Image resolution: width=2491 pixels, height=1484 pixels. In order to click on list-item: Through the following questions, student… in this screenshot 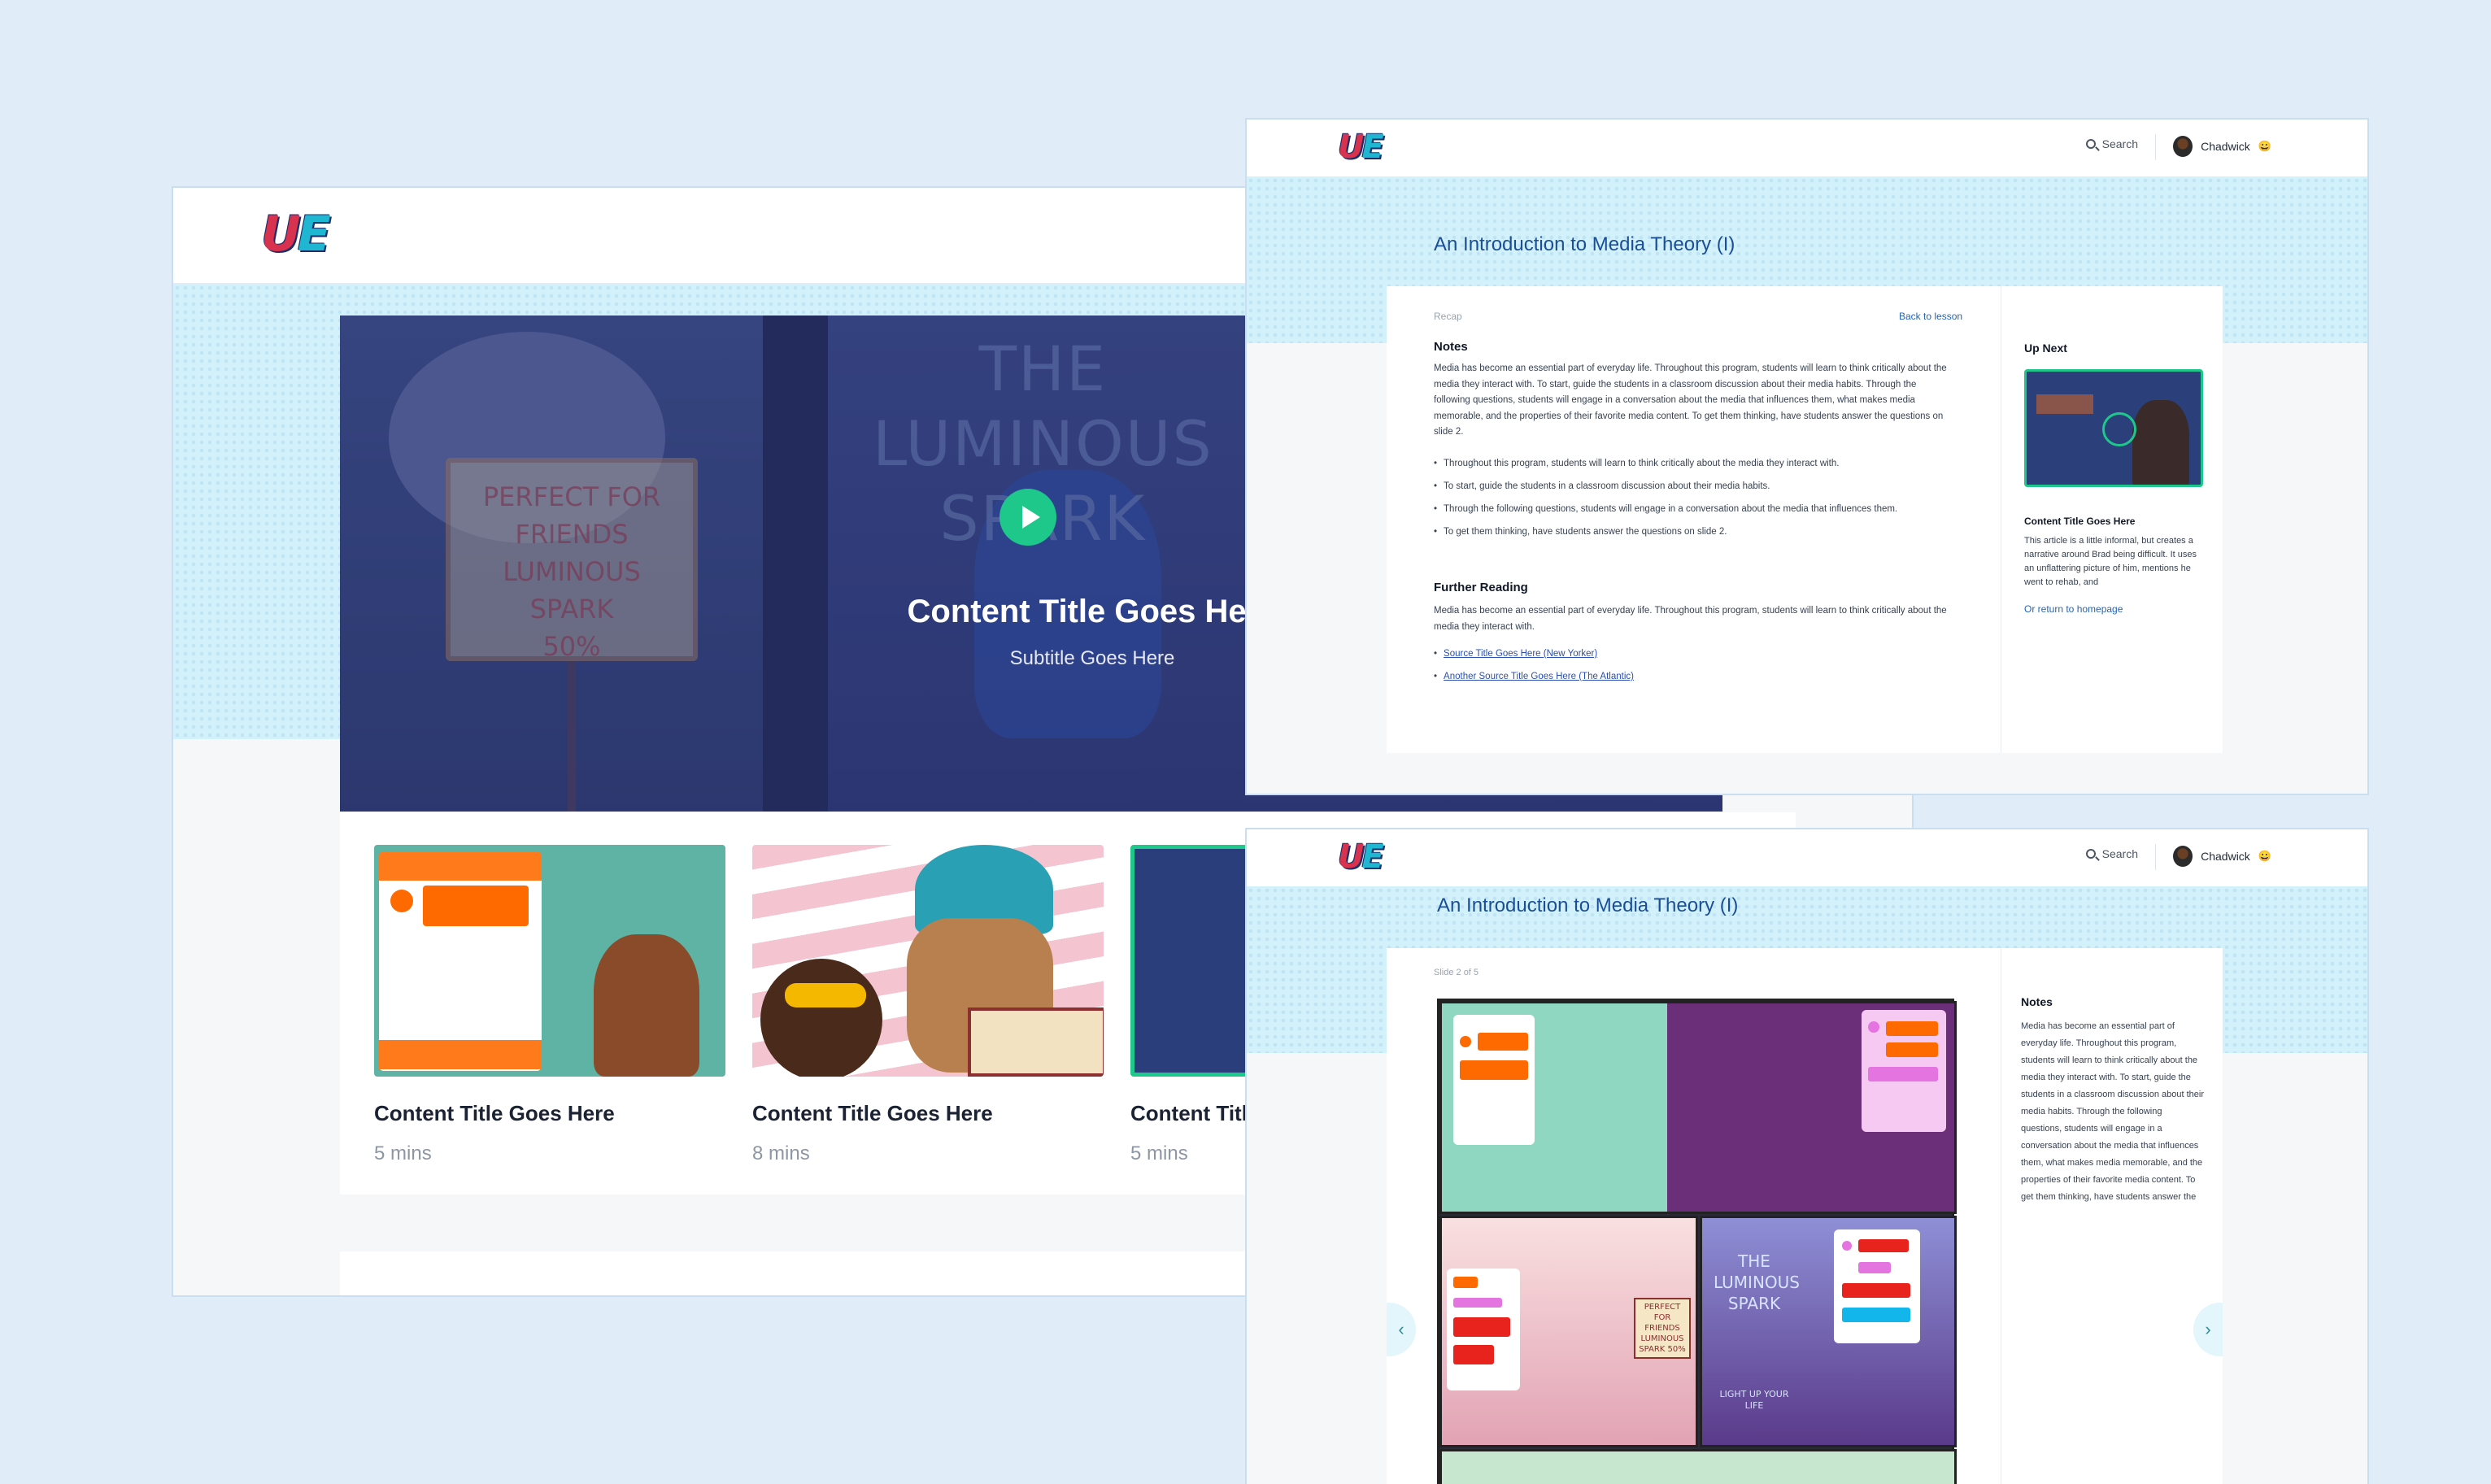, I will do `click(1702, 509)`.